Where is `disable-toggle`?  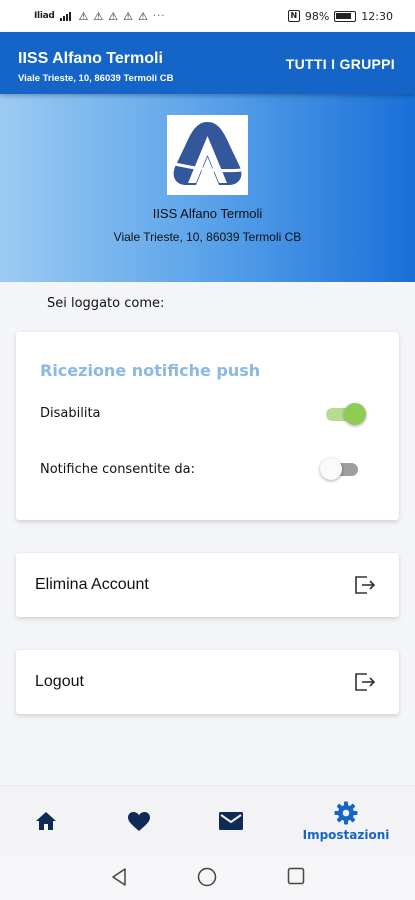
disable-toggle is located at coordinates (345, 414).